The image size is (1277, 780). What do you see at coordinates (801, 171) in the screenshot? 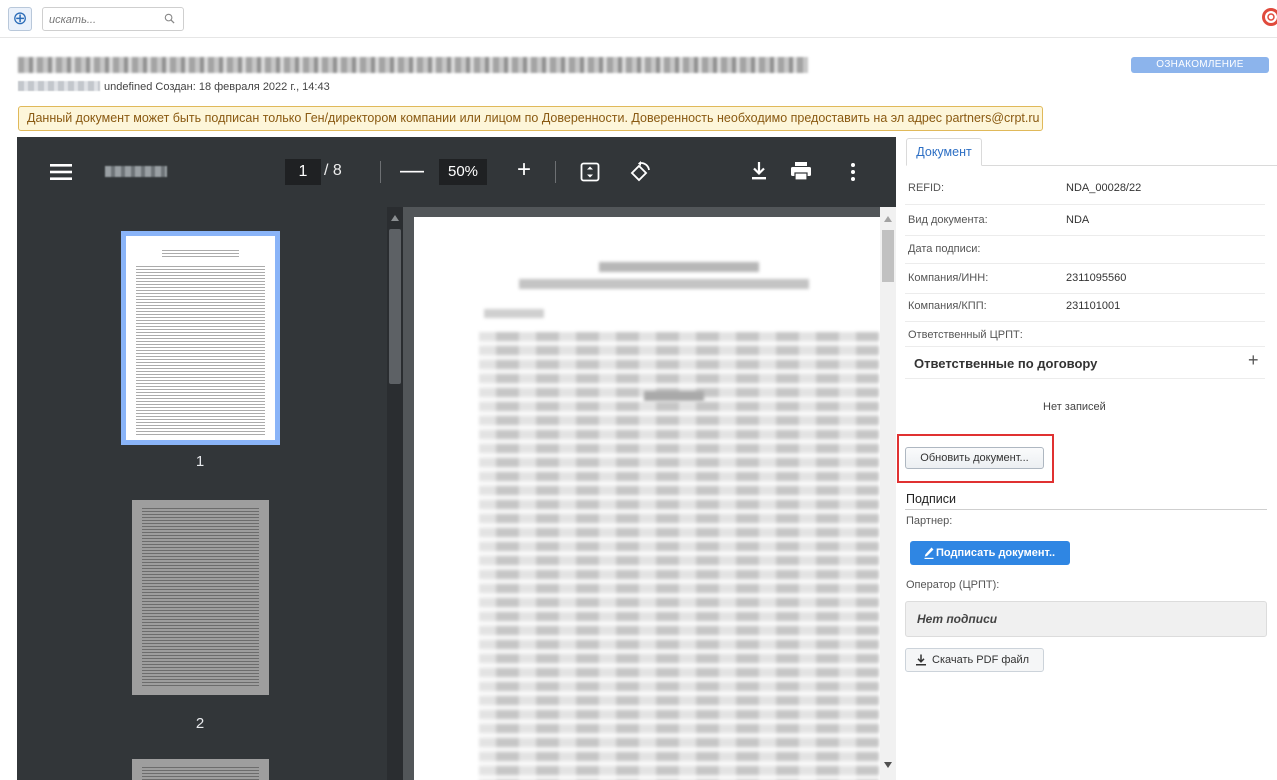
I see `print-icon` at bounding box center [801, 171].